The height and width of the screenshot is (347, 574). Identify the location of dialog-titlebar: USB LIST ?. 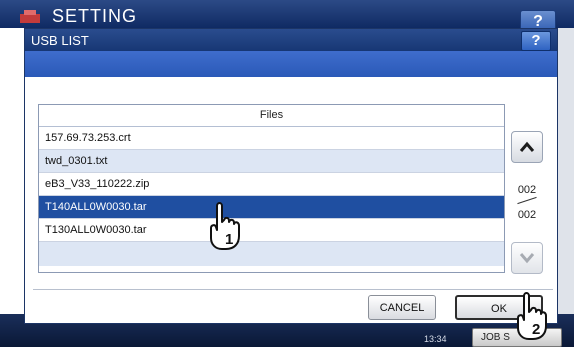
(291, 40).